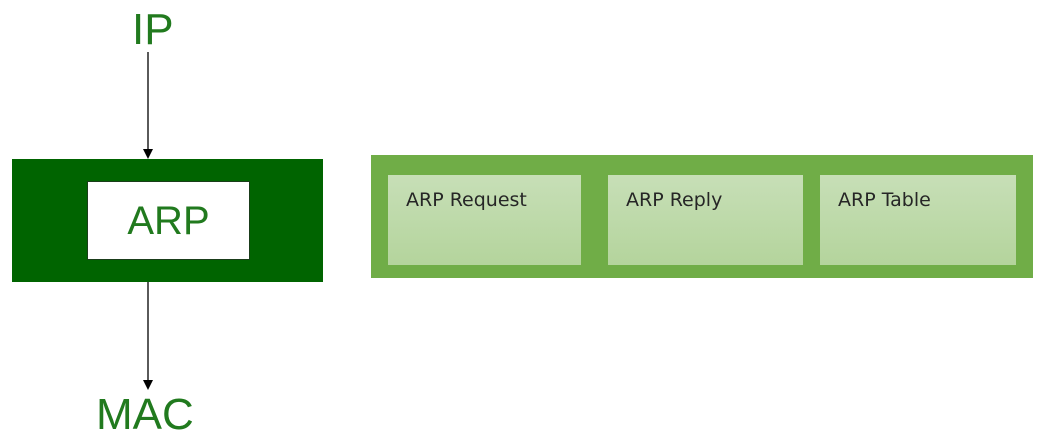  I want to click on arp-protocol-block: ARP, so click(167, 220).